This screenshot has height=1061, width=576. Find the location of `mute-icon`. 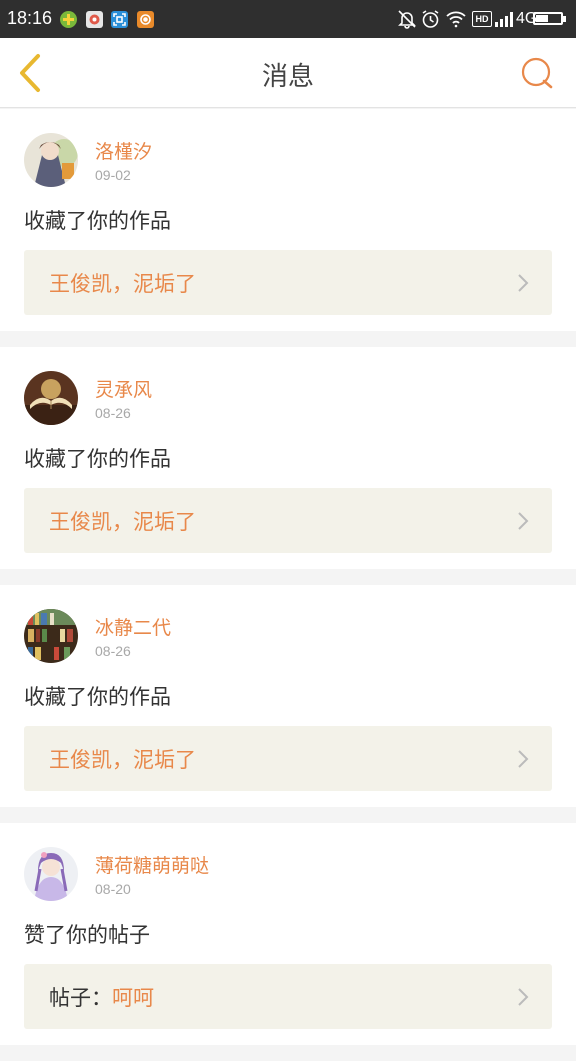

mute-icon is located at coordinates (407, 21).